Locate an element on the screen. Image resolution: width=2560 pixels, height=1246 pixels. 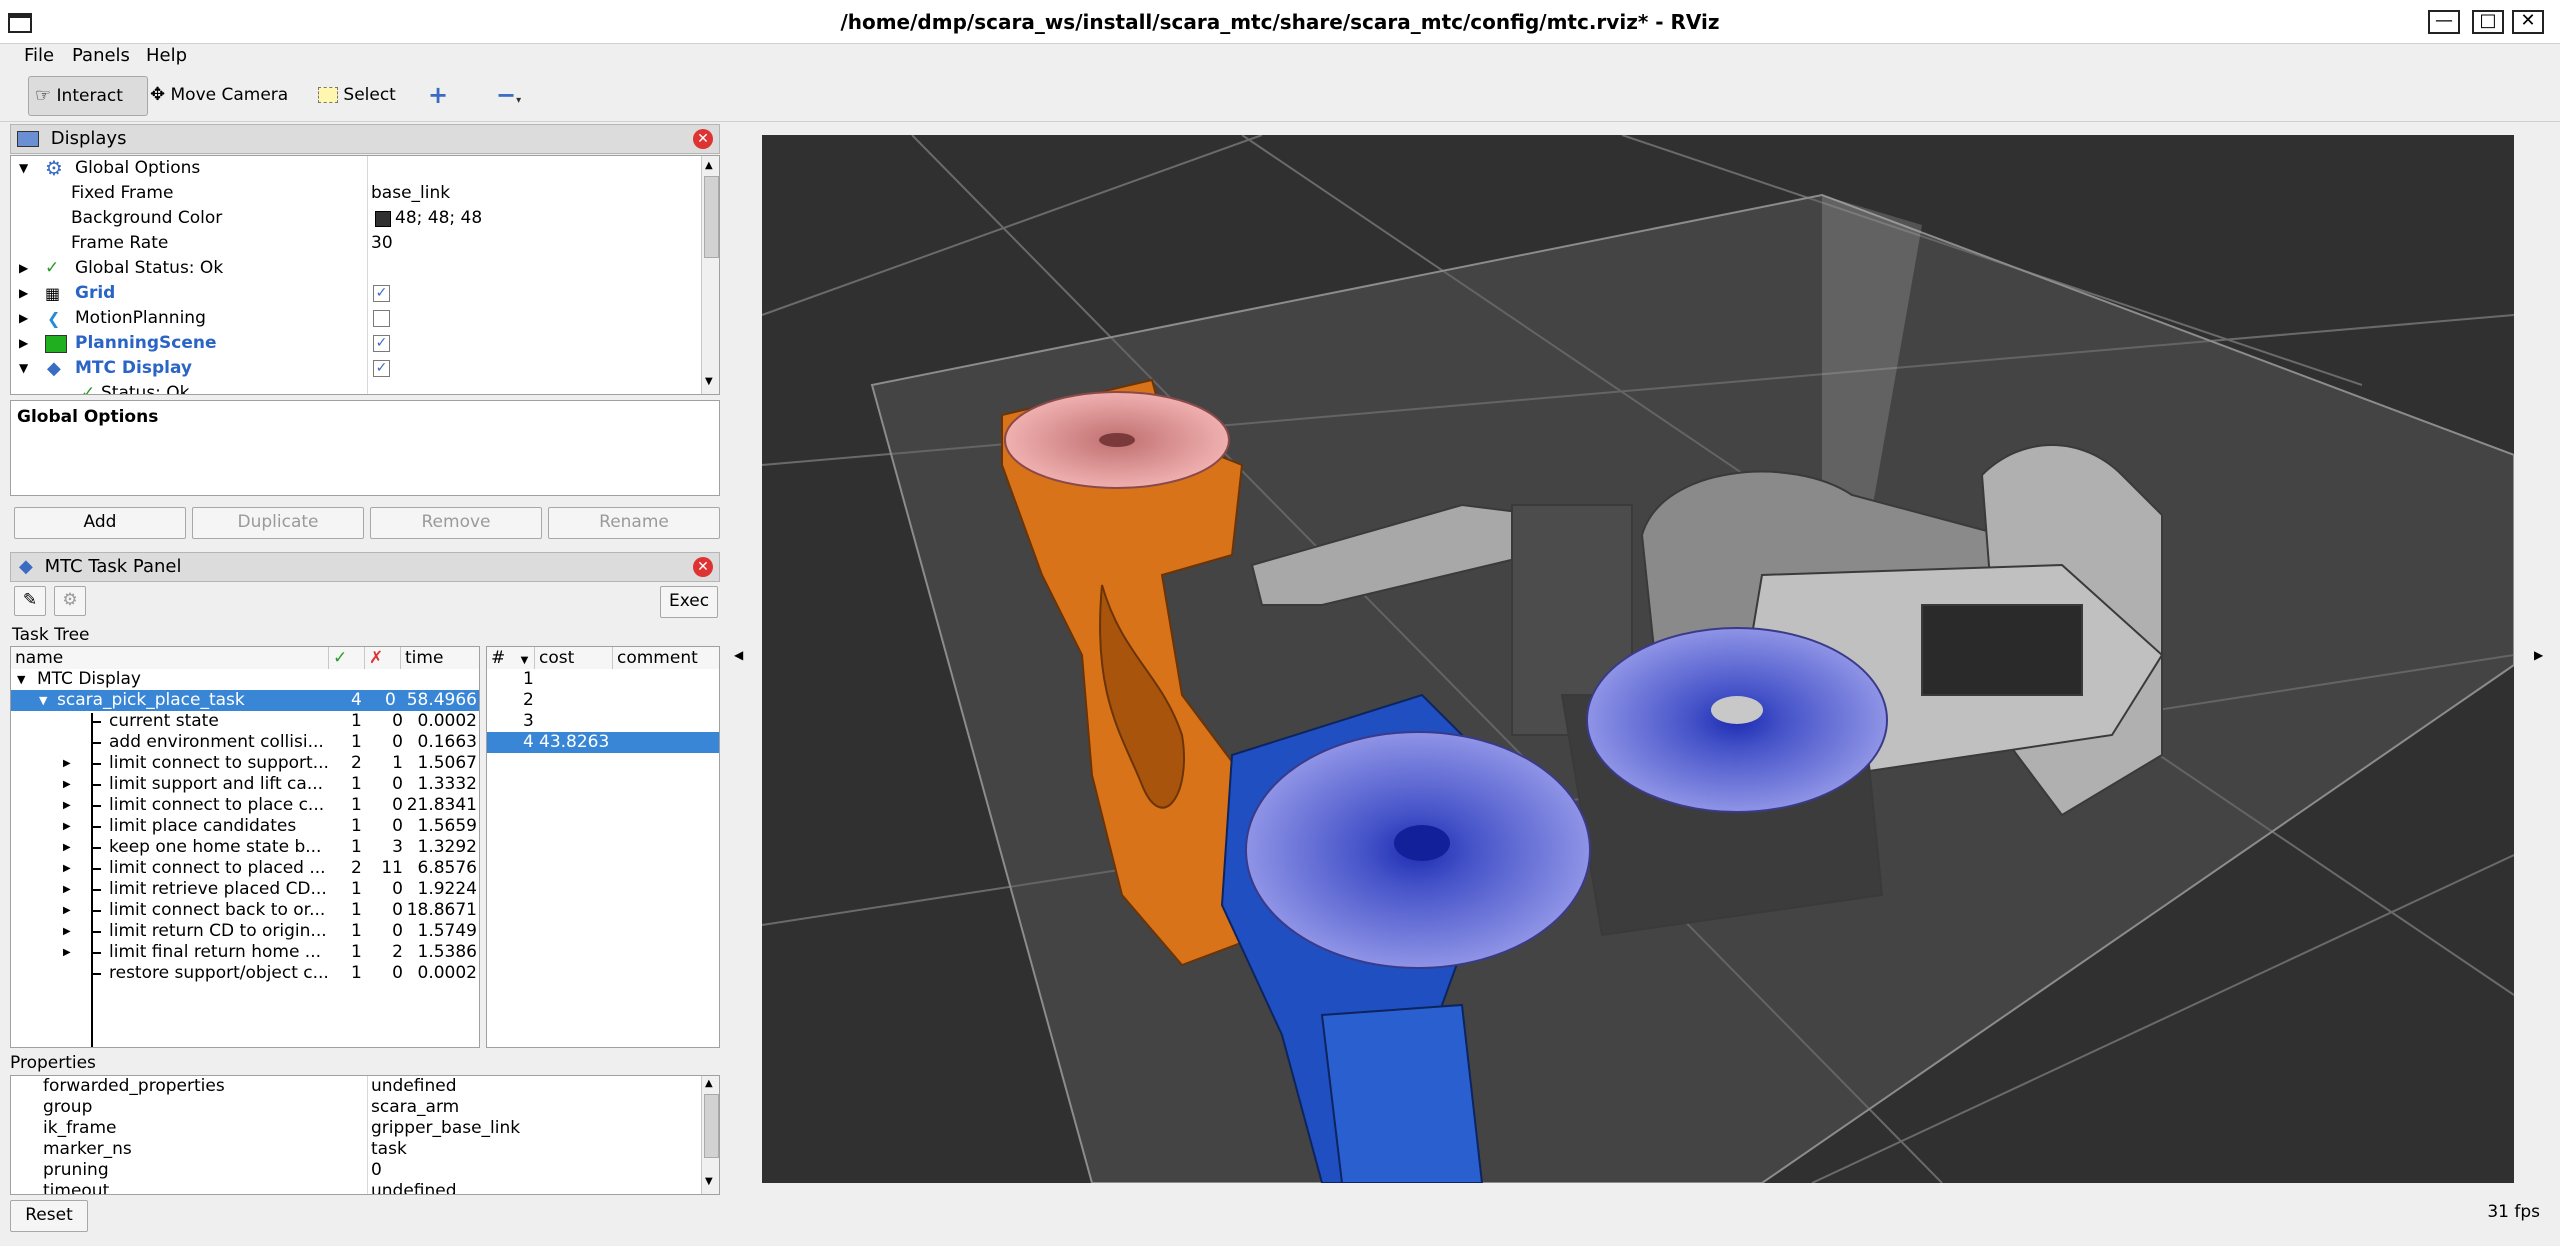
property-row: forwarded_properties undefined is located at coordinates (356, 1086).